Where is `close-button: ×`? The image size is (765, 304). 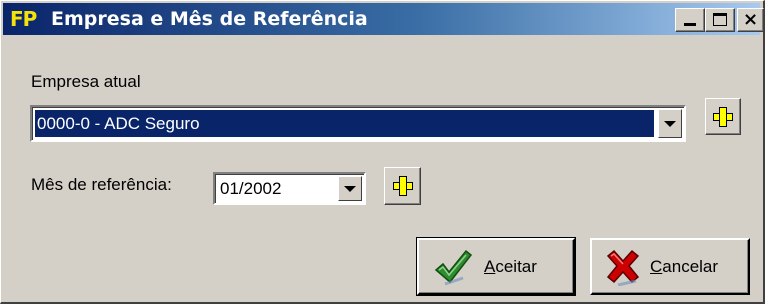 close-button: × is located at coordinates (750, 20).